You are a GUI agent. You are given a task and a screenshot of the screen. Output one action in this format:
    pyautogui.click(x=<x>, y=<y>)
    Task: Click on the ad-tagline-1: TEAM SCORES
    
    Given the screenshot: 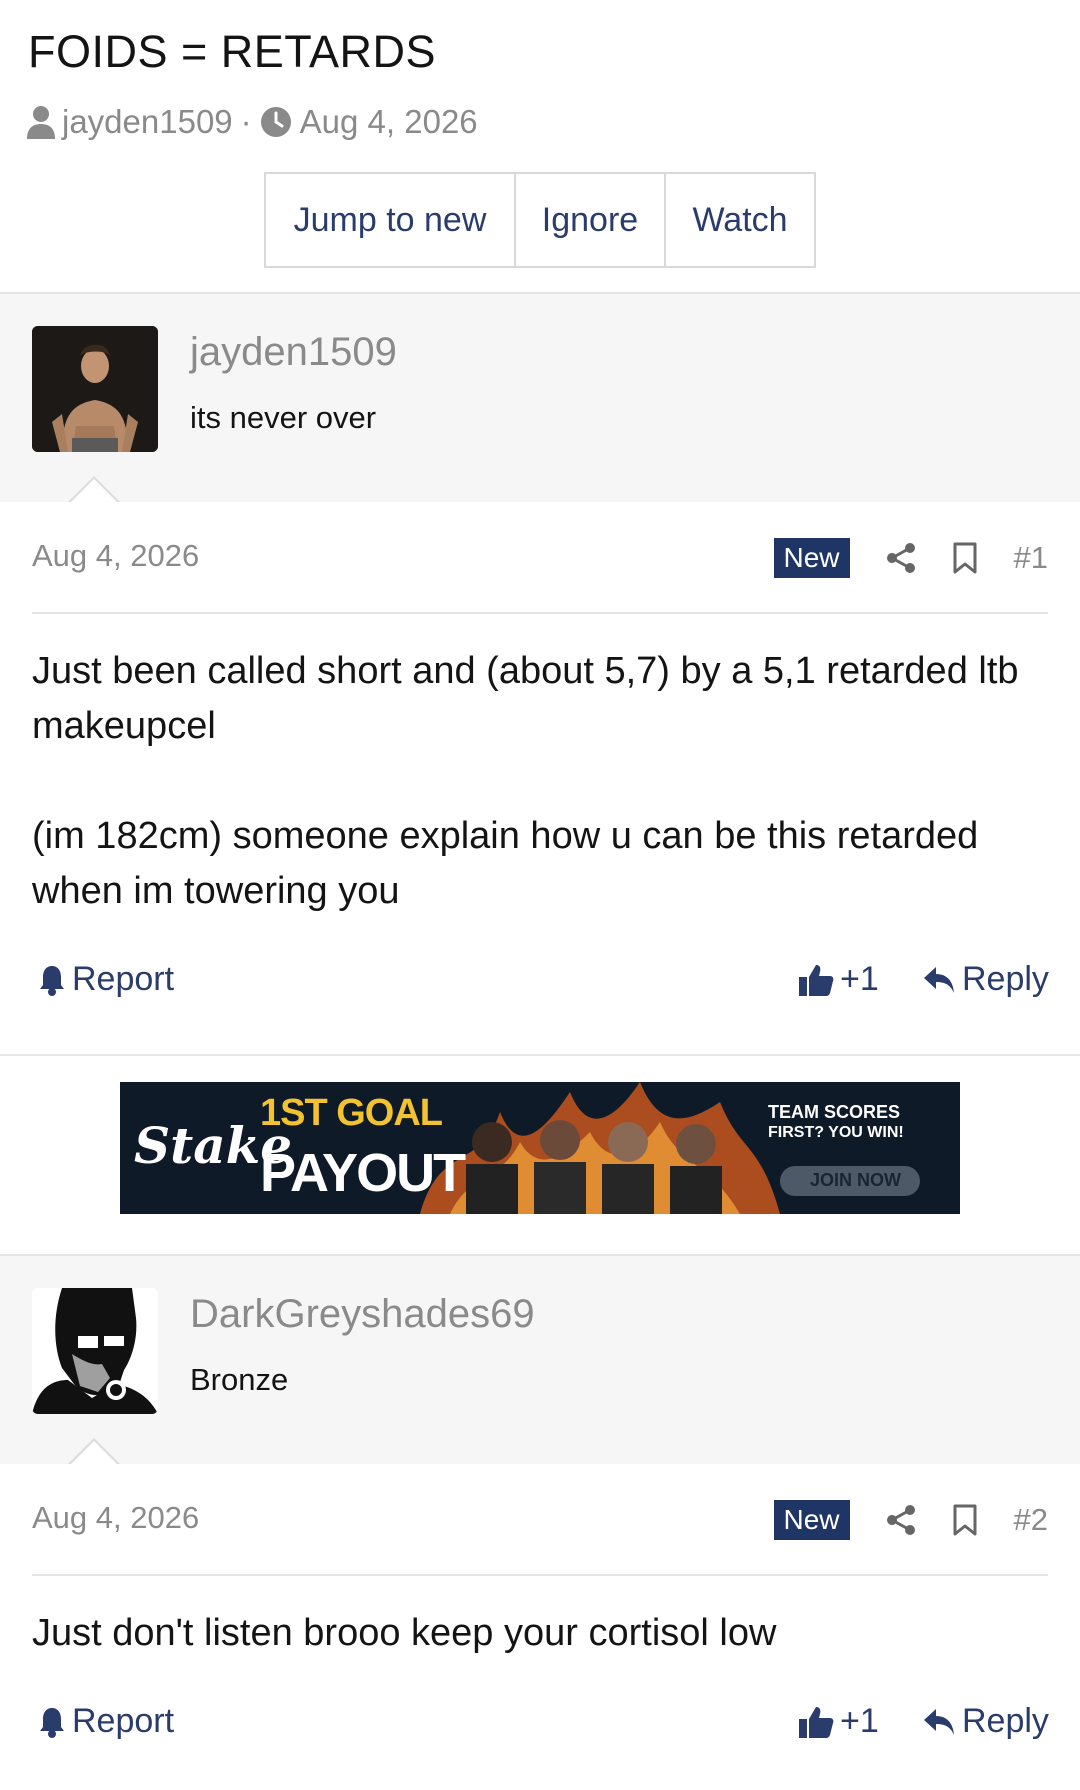 What is the action you would take?
    pyautogui.click(x=834, y=1112)
    